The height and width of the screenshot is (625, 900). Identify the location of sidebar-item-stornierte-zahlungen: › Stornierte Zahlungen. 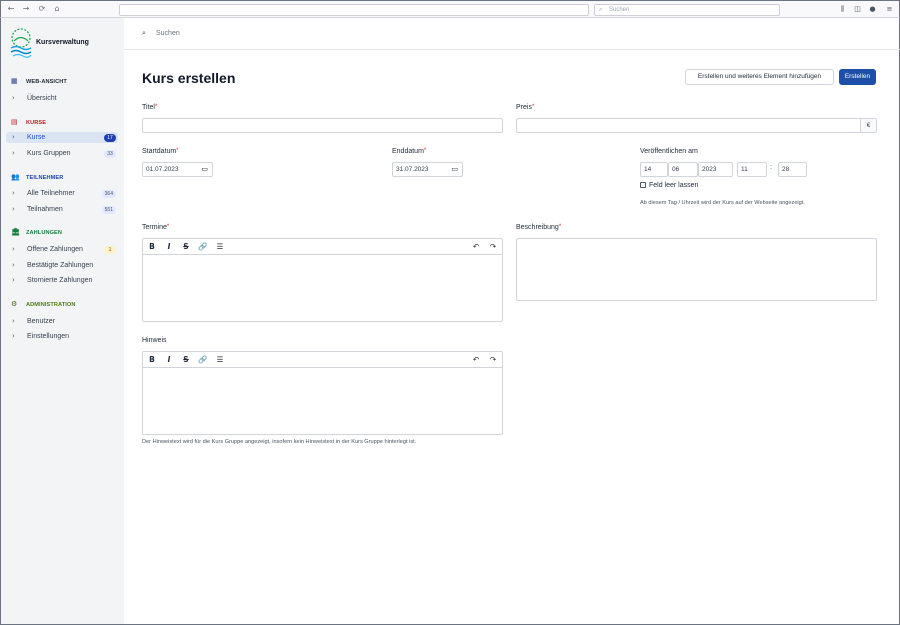
(62, 280).